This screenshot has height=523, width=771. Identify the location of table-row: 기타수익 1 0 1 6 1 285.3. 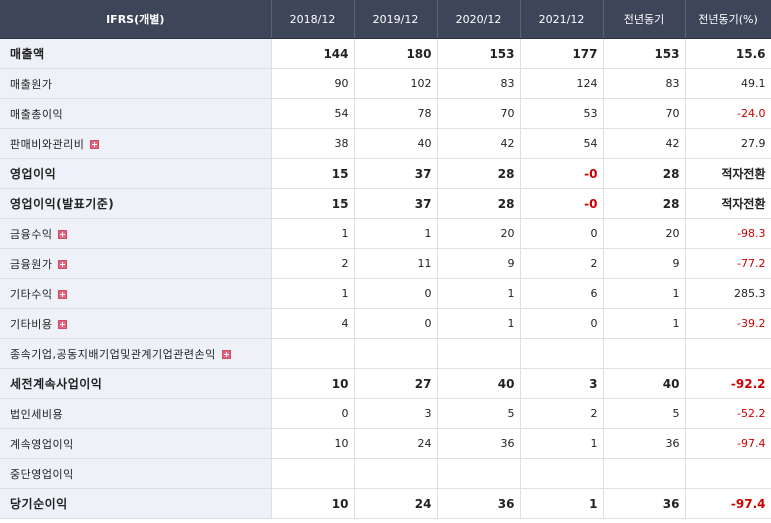
(385, 293).